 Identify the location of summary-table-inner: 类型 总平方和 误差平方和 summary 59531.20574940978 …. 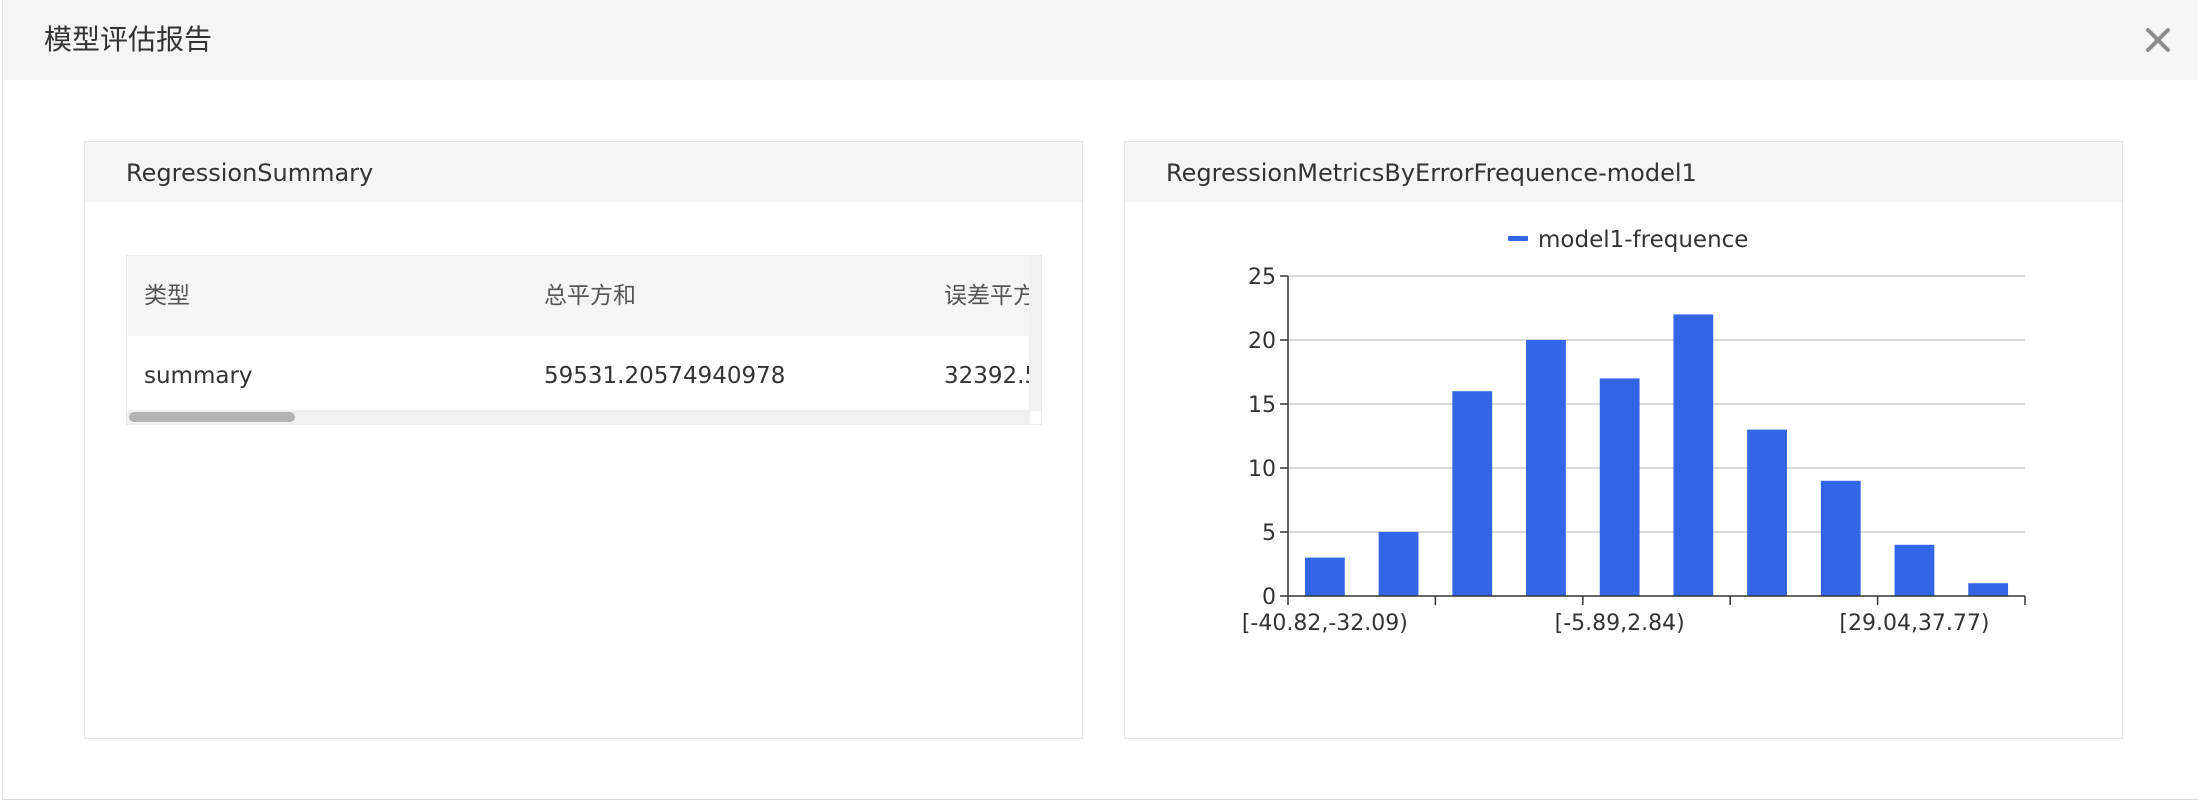
(584, 336).